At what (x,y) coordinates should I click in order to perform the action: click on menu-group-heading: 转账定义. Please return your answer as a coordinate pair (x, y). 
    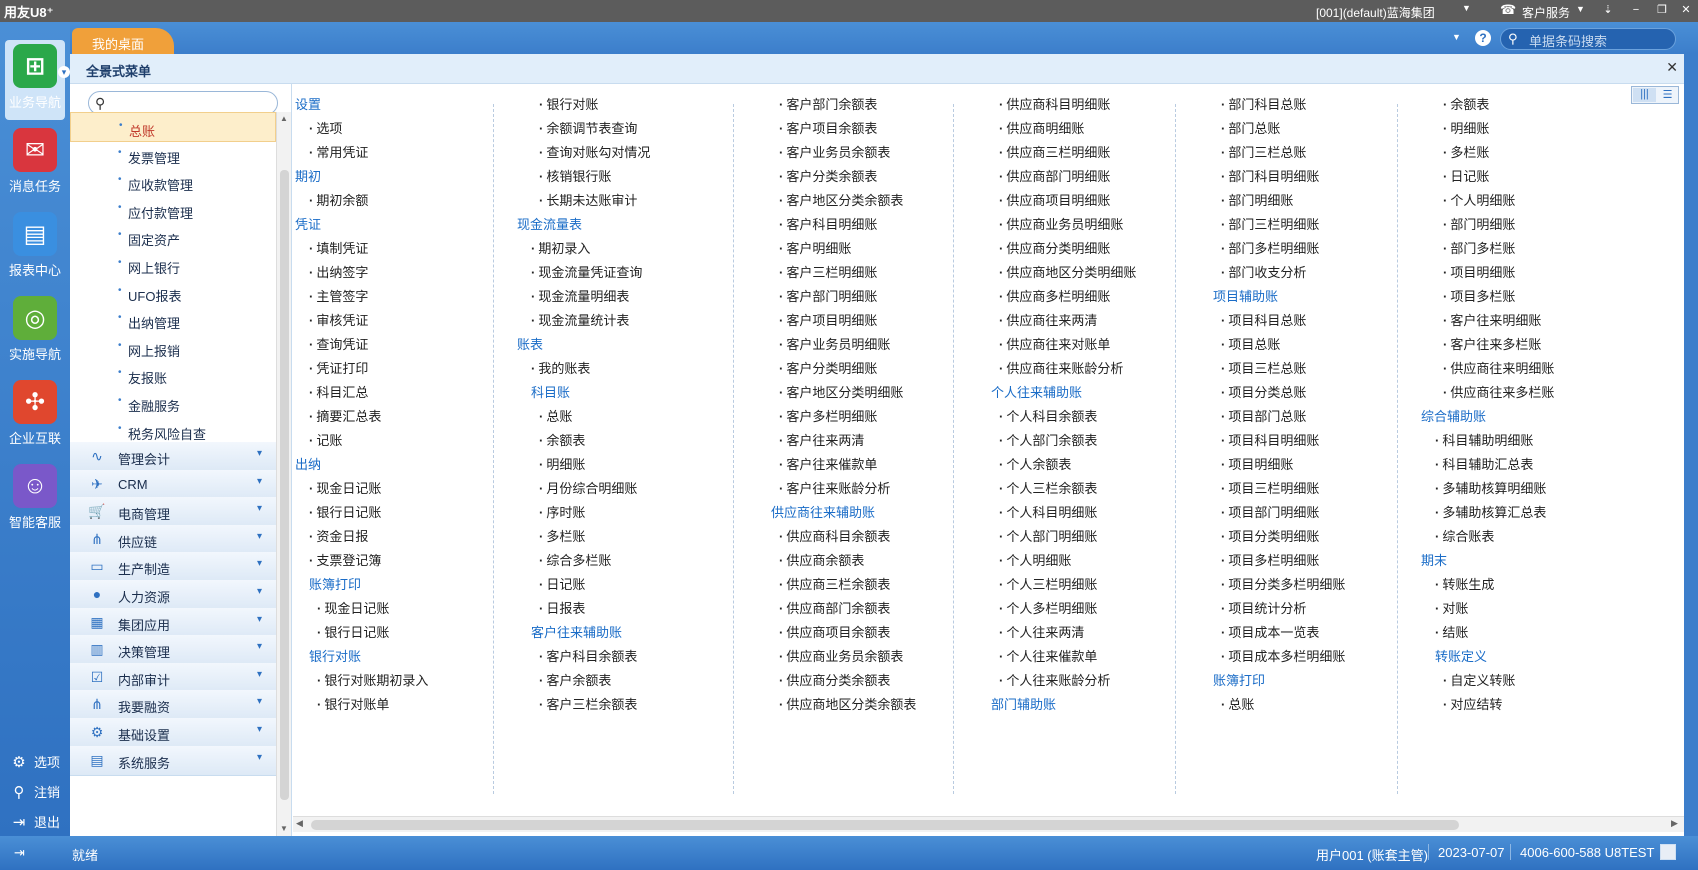
    Looking at the image, I should click on (1461, 655).